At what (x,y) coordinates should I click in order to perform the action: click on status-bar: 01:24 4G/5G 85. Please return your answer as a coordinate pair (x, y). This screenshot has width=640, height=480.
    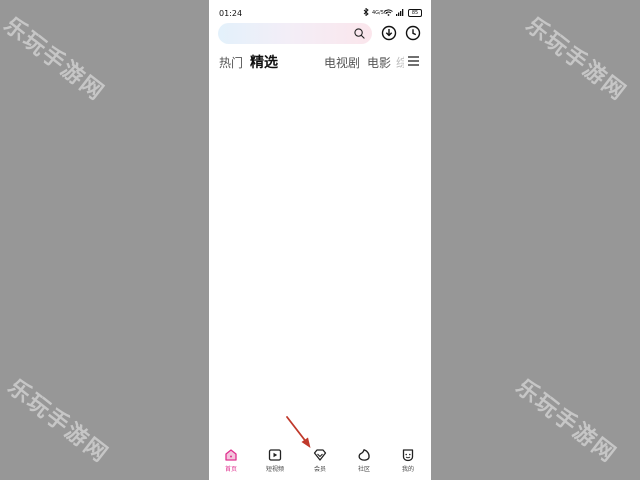
    Looking at the image, I should click on (320, 11).